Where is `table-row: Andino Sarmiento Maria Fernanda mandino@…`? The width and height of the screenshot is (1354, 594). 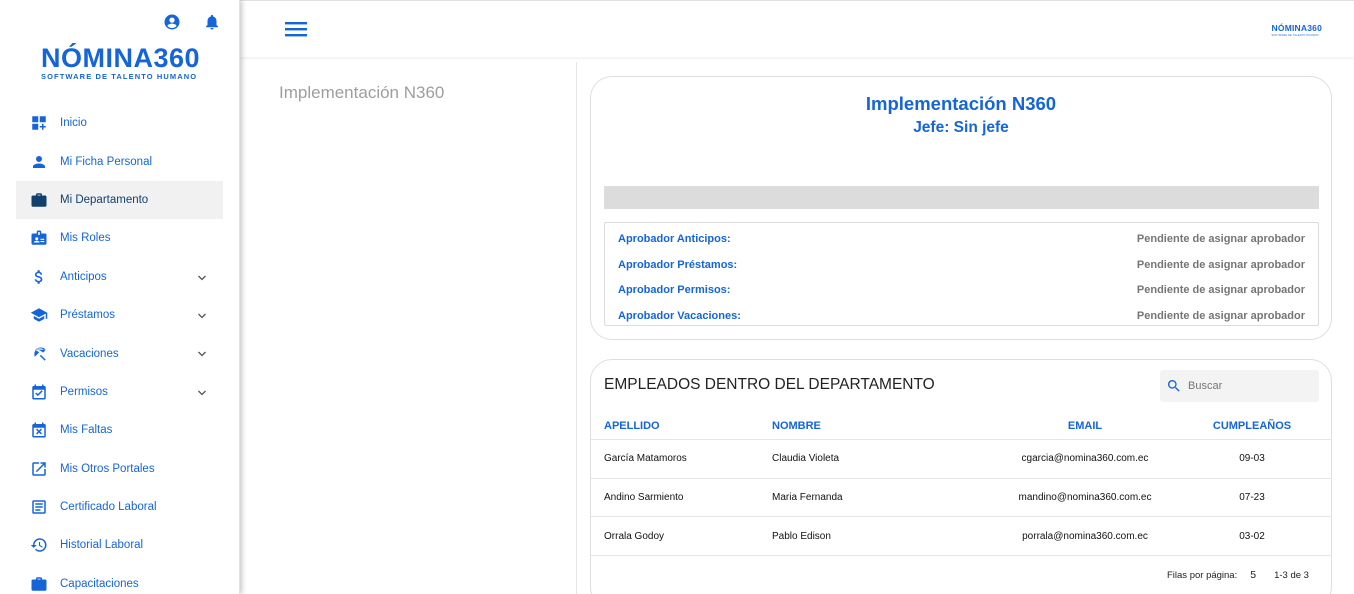 table-row: Andino Sarmiento Maria Fernanda mandino@… is located at coordinates (961, 498).